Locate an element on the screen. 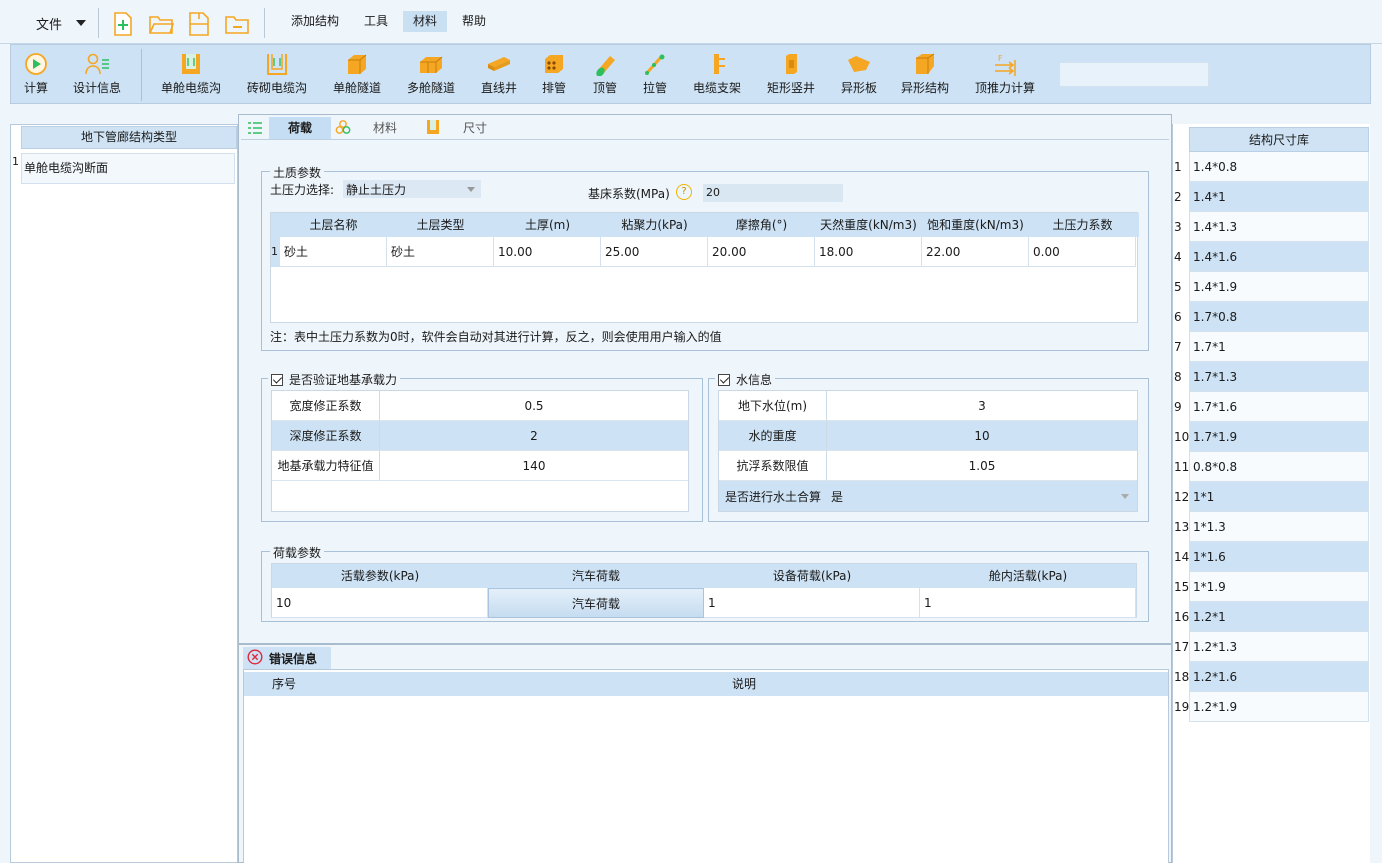 Image resolution: width=1382 pixels, height=863 pixels. size-library-item: 1.7*1.6 is located at coordinates (1279, 407).